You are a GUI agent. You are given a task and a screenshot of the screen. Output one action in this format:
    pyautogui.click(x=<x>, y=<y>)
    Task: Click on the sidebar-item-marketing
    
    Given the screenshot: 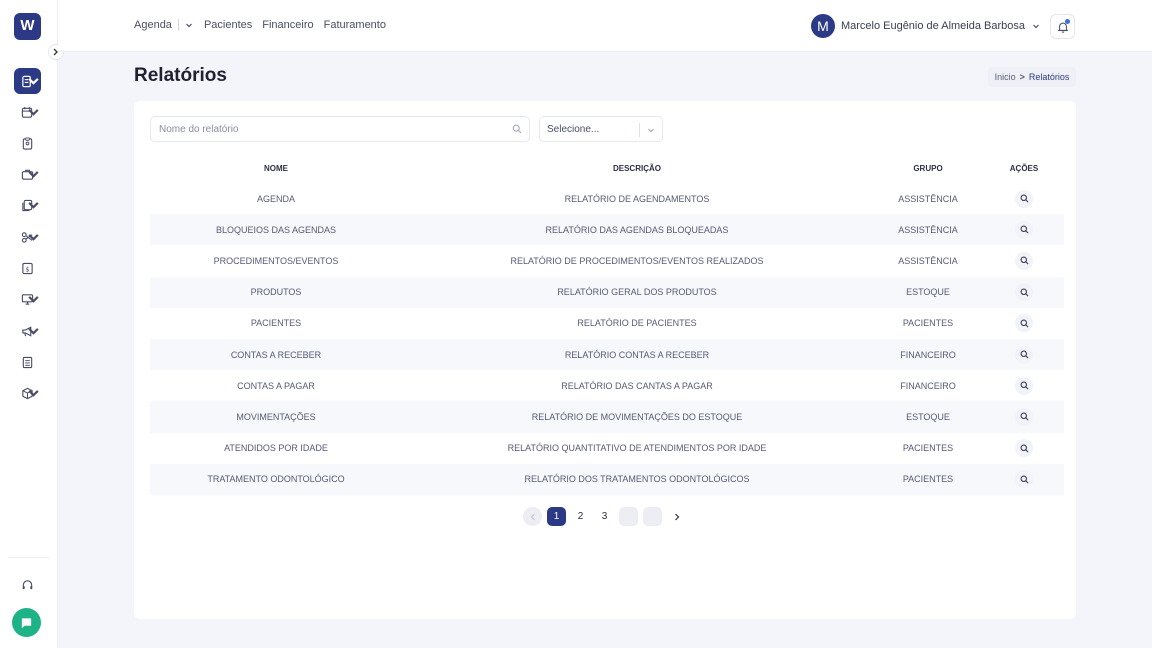 What is the action you would take?
    pyautogui.click(x=27, y=331)
    